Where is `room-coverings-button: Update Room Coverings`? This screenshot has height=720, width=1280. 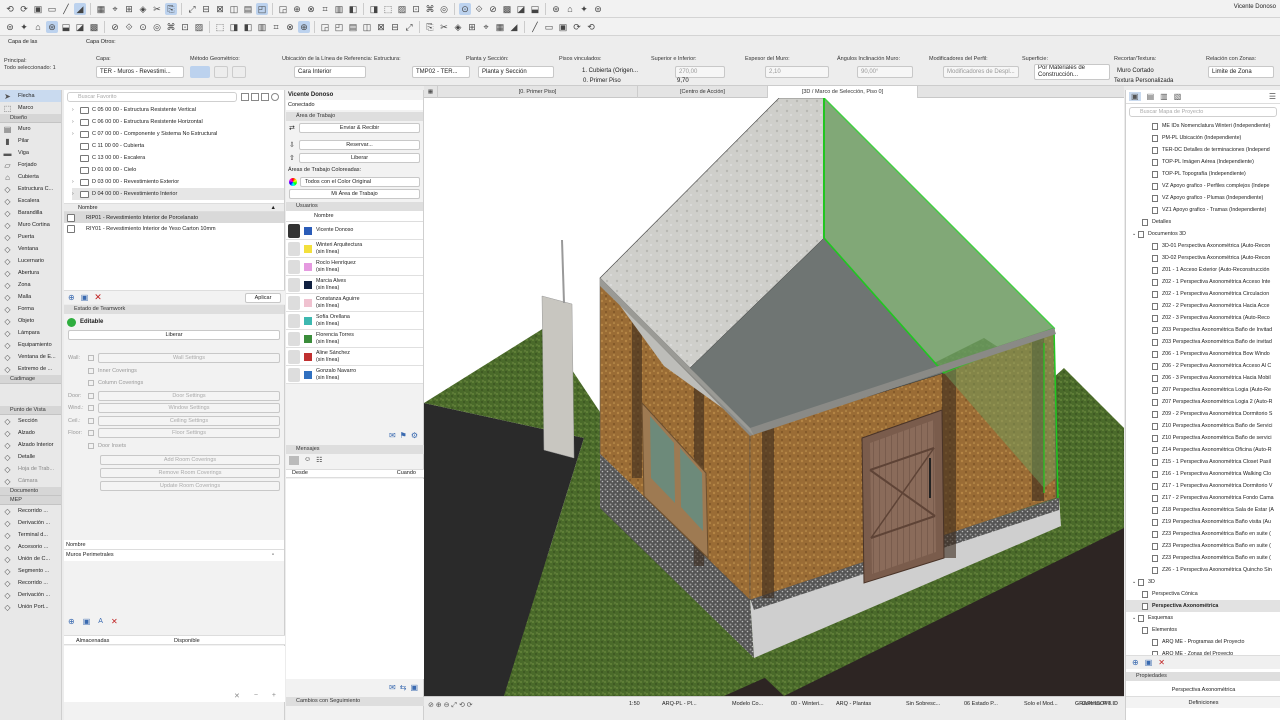
room-coverings-button: Update Room Coverings is located at coordinates (190, 486).